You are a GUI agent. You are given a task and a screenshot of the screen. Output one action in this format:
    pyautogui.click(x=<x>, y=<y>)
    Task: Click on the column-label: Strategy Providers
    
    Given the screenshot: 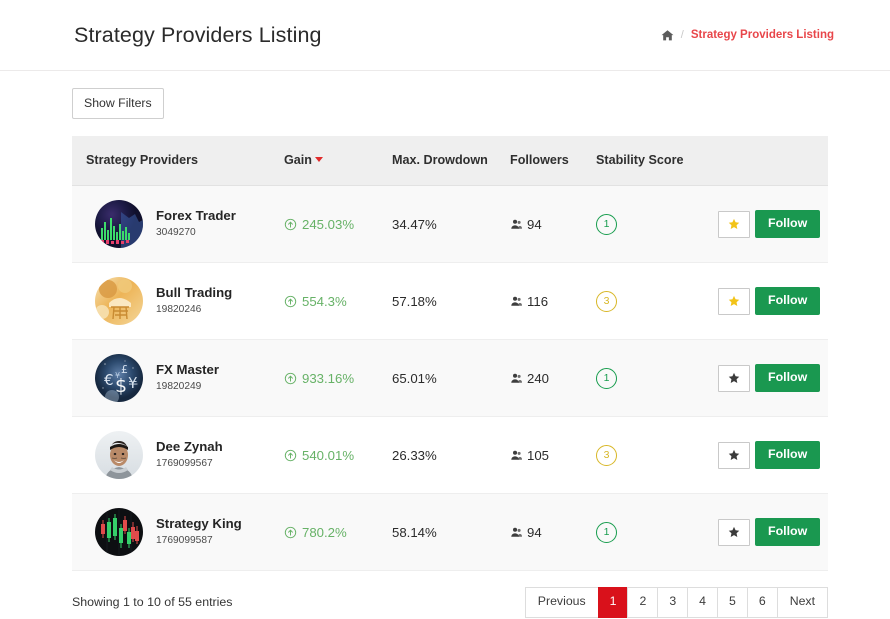 What is the action you would take?
    pyautogui.click(x=142, y=160)
    